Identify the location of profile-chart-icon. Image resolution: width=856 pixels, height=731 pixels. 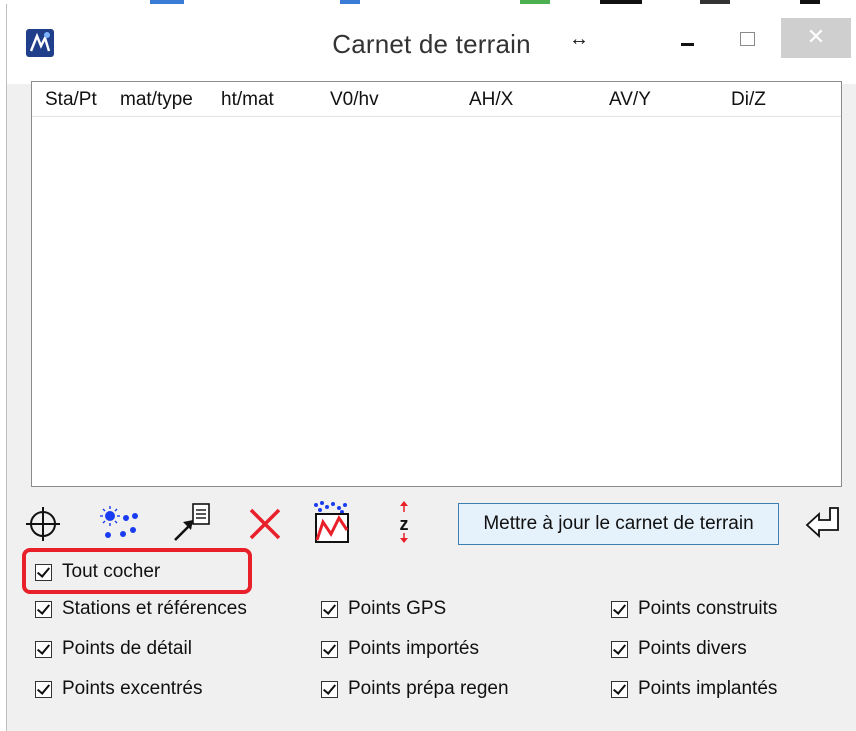
(332, 522).